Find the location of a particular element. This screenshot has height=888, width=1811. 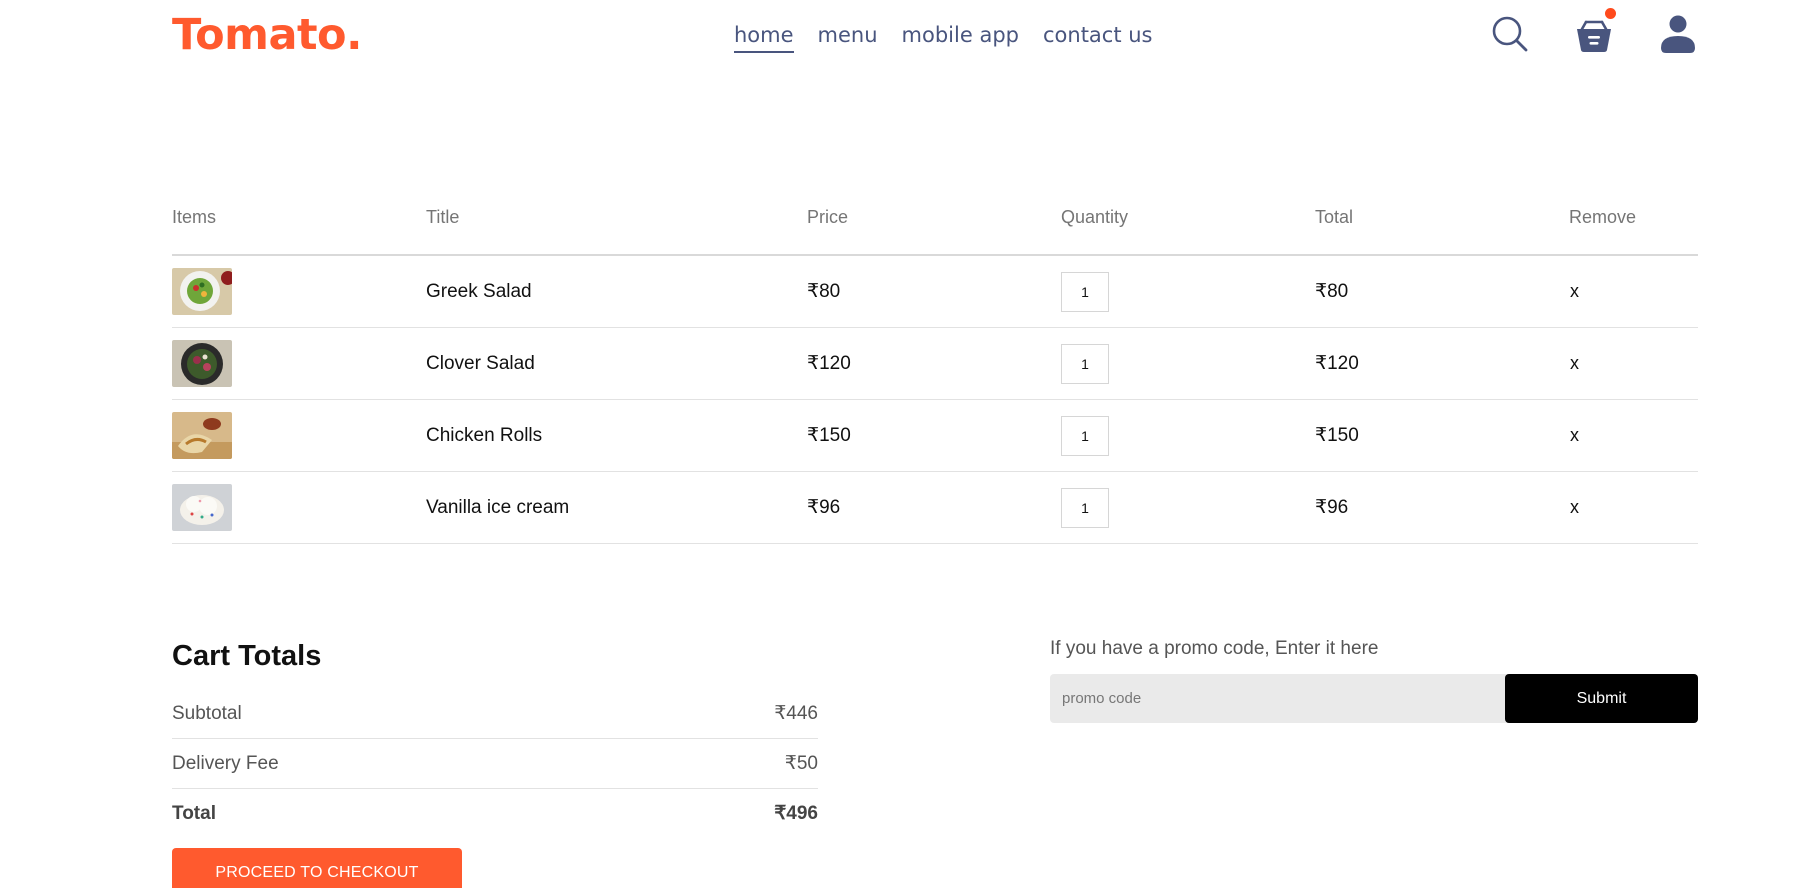

promo-submit-button: Submit is located at coordinates (1601, 698).